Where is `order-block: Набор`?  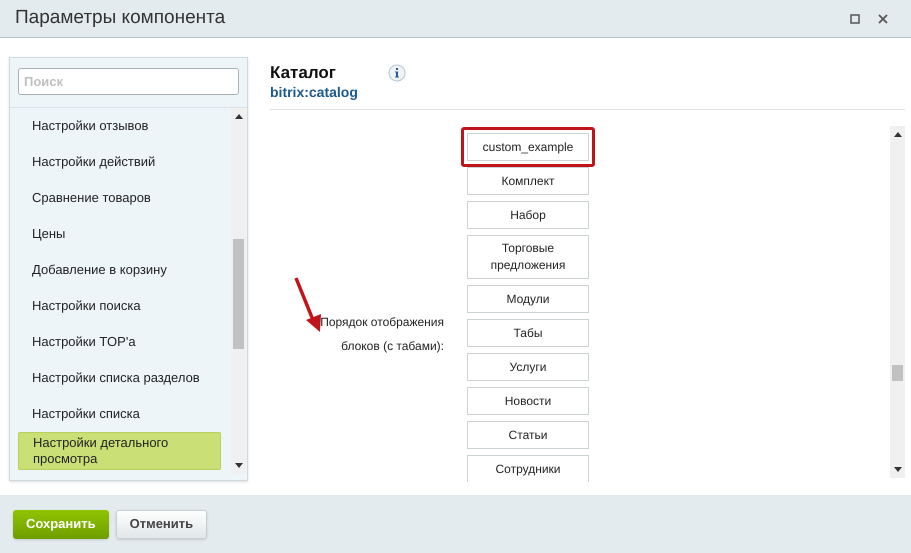
order-block: Набор is located at coordinates (528, 215).